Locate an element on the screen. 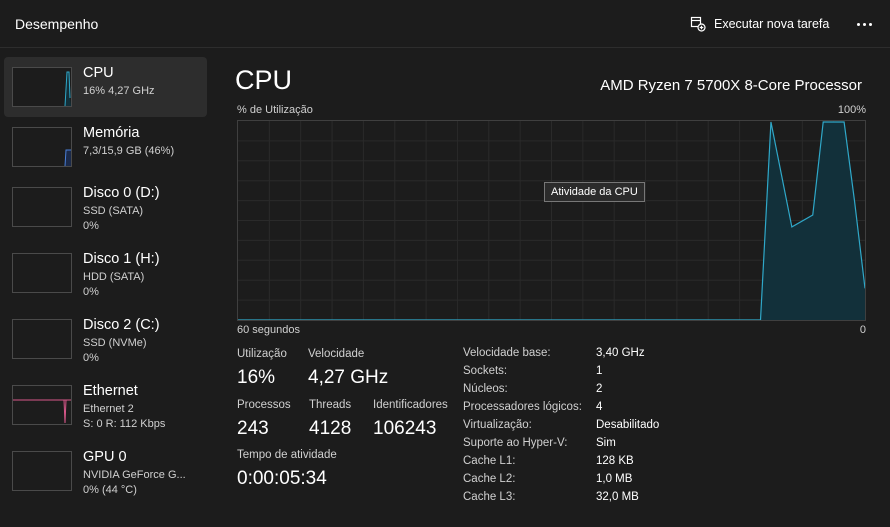 The height and width of the screenshot is (527, 890). speed-value: 4,27 GHz is located at coordinates (348, 377).